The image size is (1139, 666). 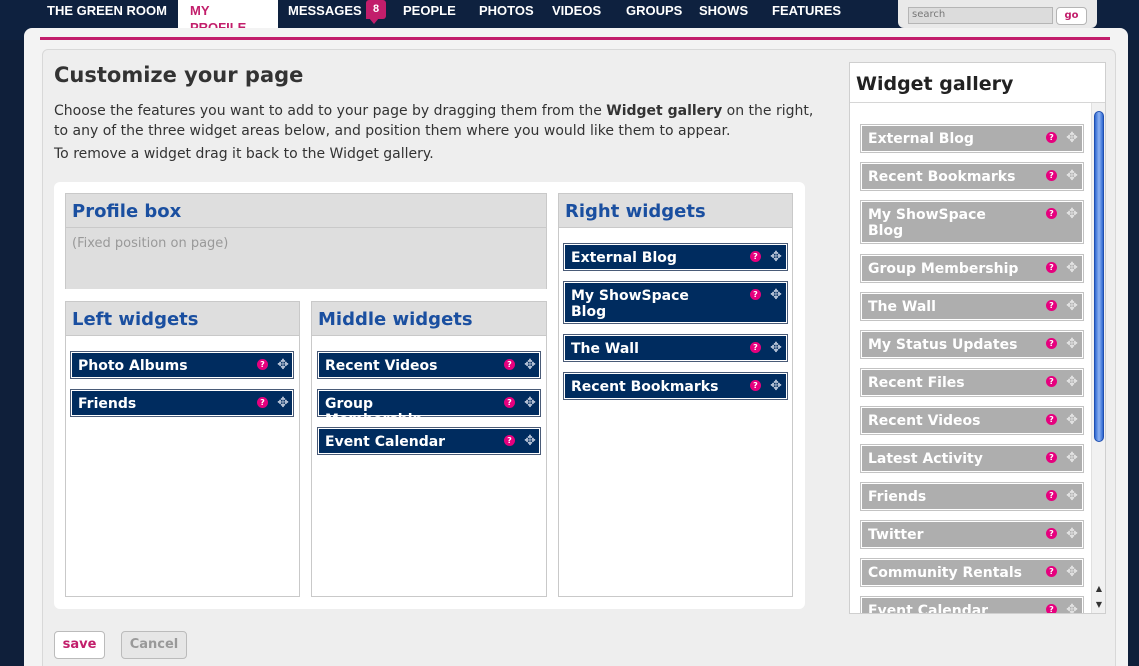 What do you see at coordinates (1099, 589) in the screenshot?
I see `scroll-up-arrow-icon: ▲` at bounding box center [1099, 589].